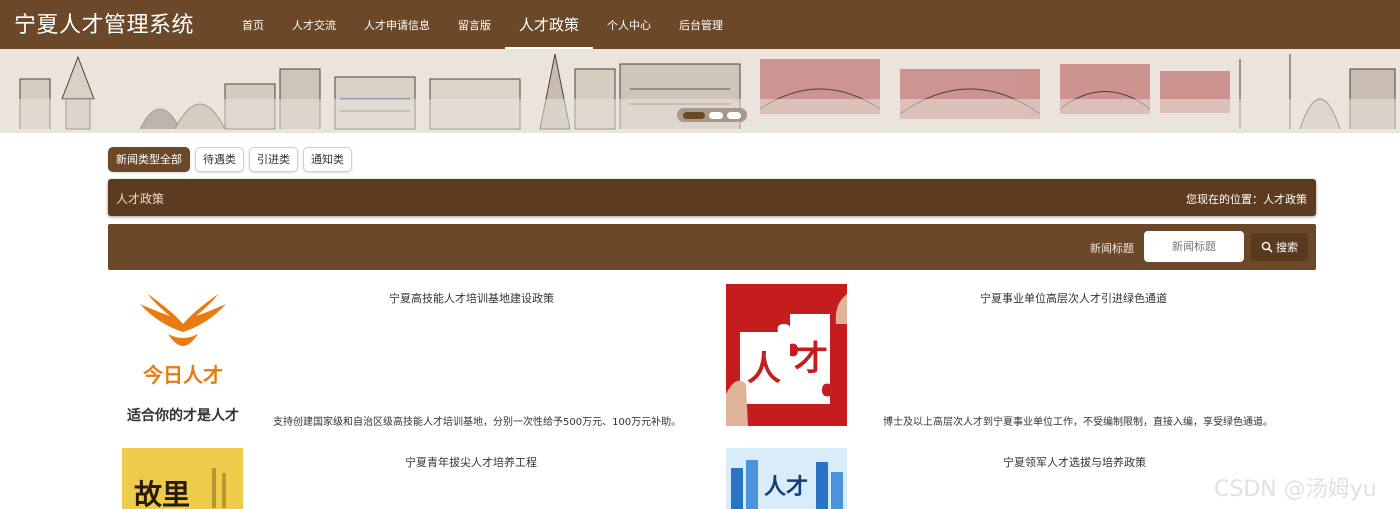 Image resolution: width=1400 pixels, height=509 pixels. What do you see at coordinates (149, 159) in the screenshot?
I see `tab-all-news-types: 新闻类型全部` at bounding box center [149, 159].